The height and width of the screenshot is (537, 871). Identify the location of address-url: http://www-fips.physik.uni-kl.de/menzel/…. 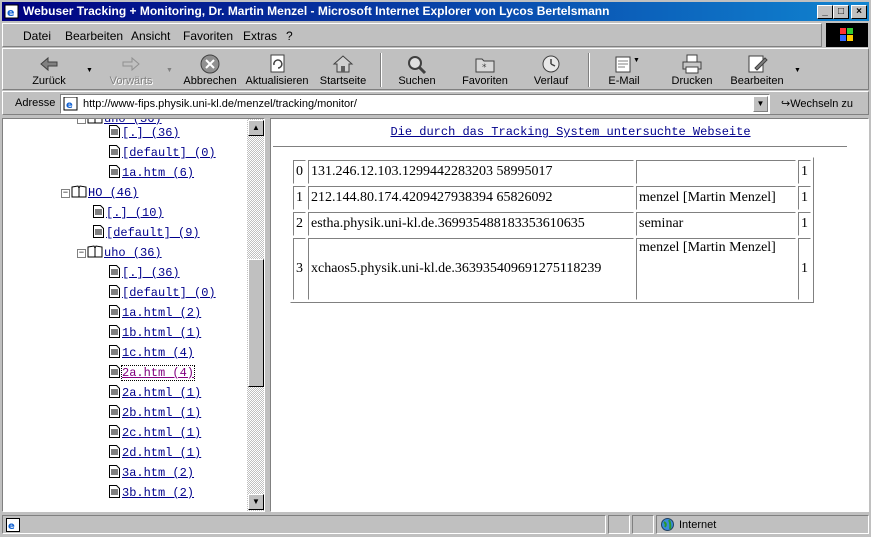
(220, 104).